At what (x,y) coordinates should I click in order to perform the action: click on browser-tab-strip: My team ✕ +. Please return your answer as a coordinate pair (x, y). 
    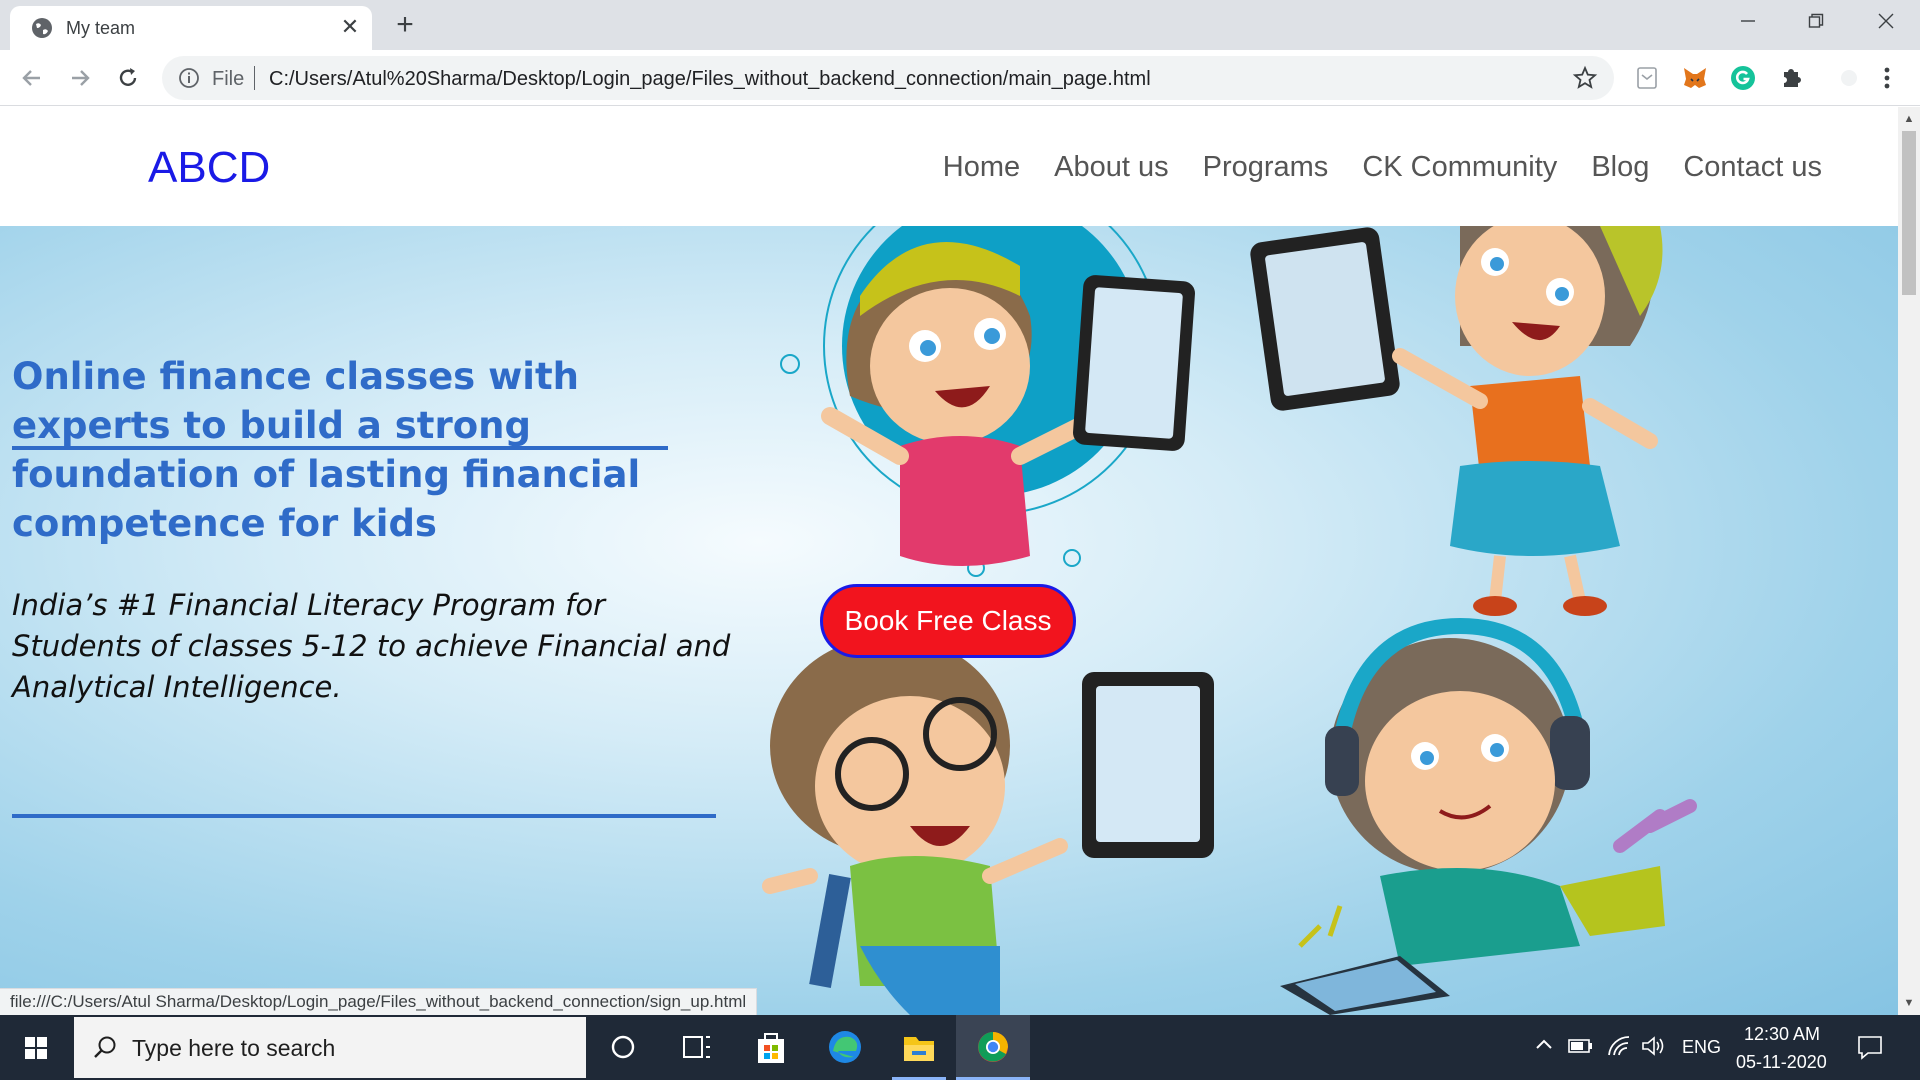
    Looking at the image, I should click on (960, 25).